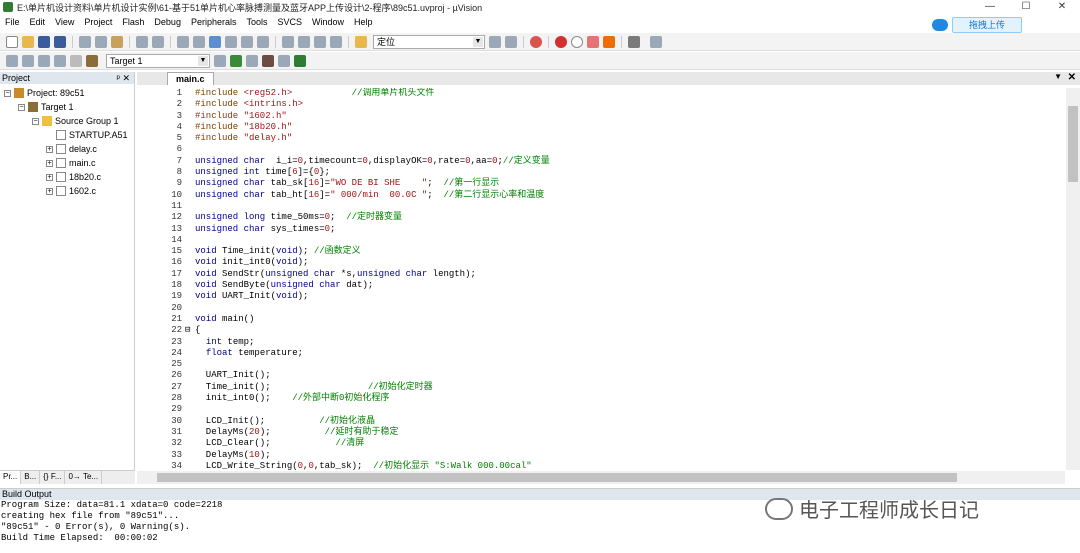 This screenshot has height=553, width=1080. I want to click on close-button: ✕, so click(1062, 7).